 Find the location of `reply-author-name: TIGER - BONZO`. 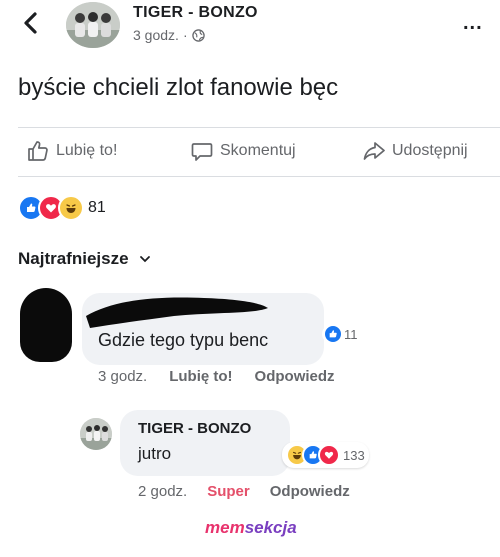

reply-author-name: TIGER - BONZO is located at coordinates (194, 428).